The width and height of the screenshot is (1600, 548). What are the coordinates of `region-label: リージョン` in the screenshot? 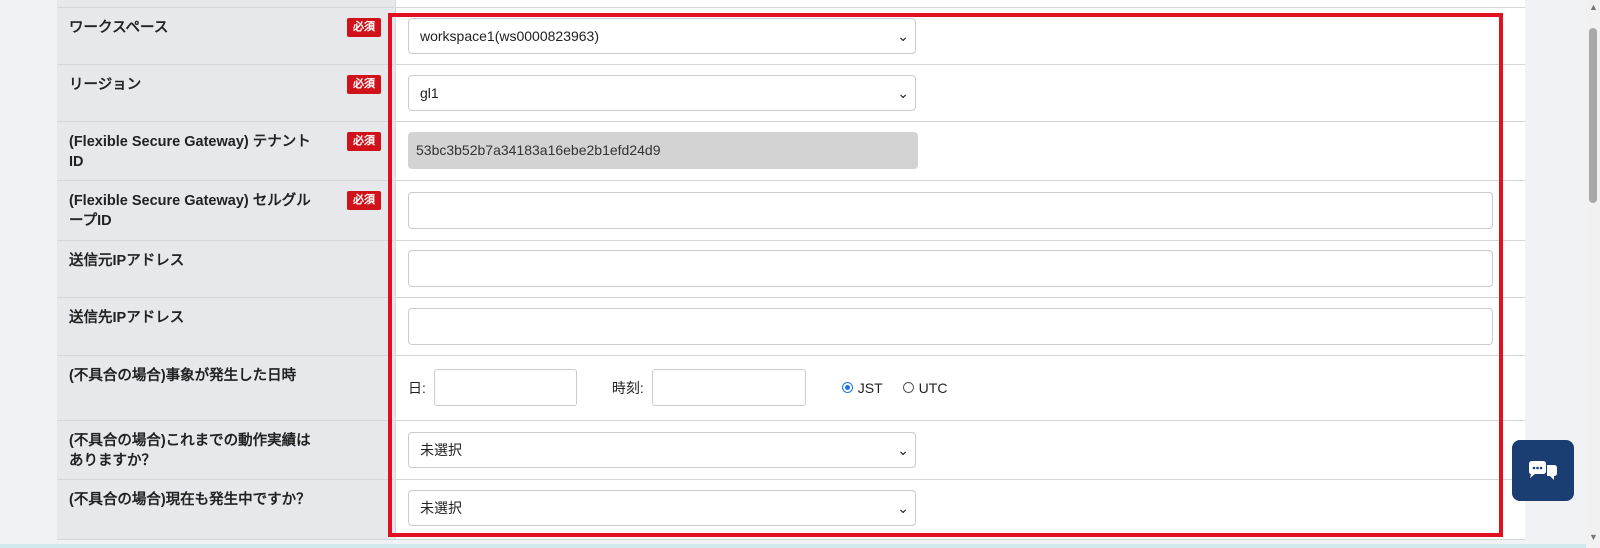 It's located at (105, 84).